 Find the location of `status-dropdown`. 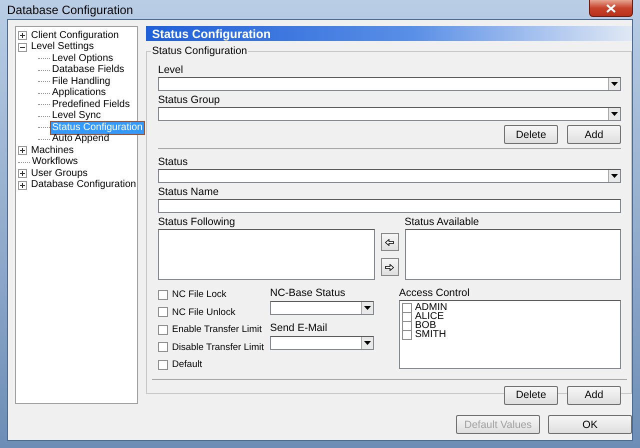

status-dropdown is located at coordinates (389, 176).